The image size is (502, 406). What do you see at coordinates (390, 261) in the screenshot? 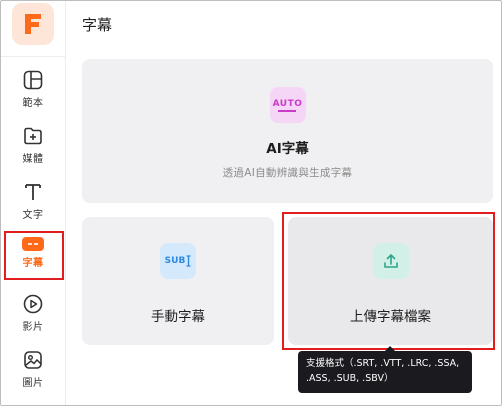
I see `upload-icon` at bounding box center [390, 261].